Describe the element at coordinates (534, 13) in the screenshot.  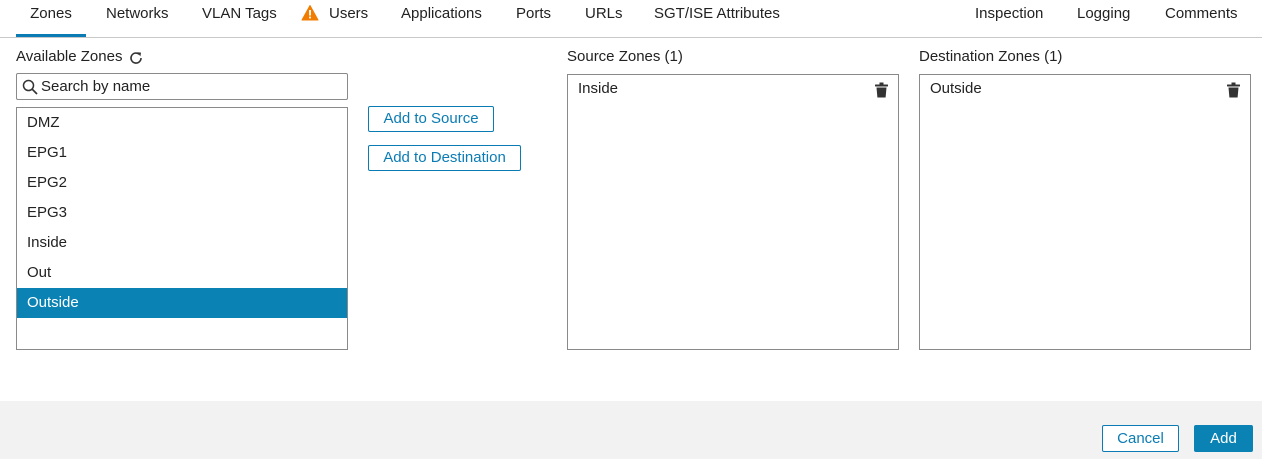
I see `tab-label: Ports` at that location.